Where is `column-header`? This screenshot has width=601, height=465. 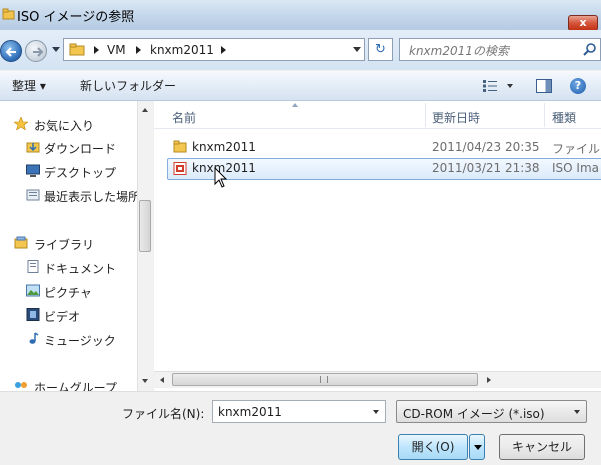
column-header is located at coordinates (377, 115).